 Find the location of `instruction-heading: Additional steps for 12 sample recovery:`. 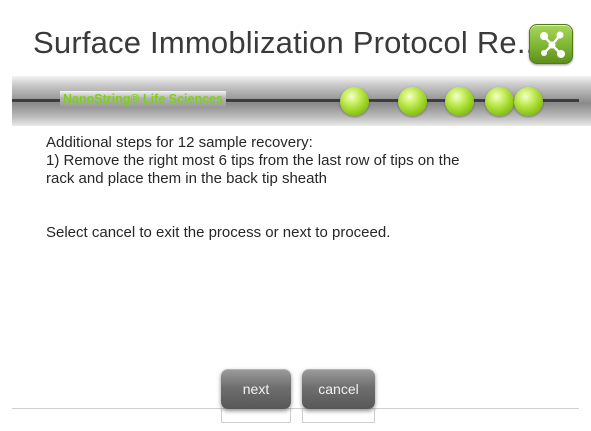

instruction-heading: Additional steps for 12 sample recovery: is located at coordinates (179, 142).